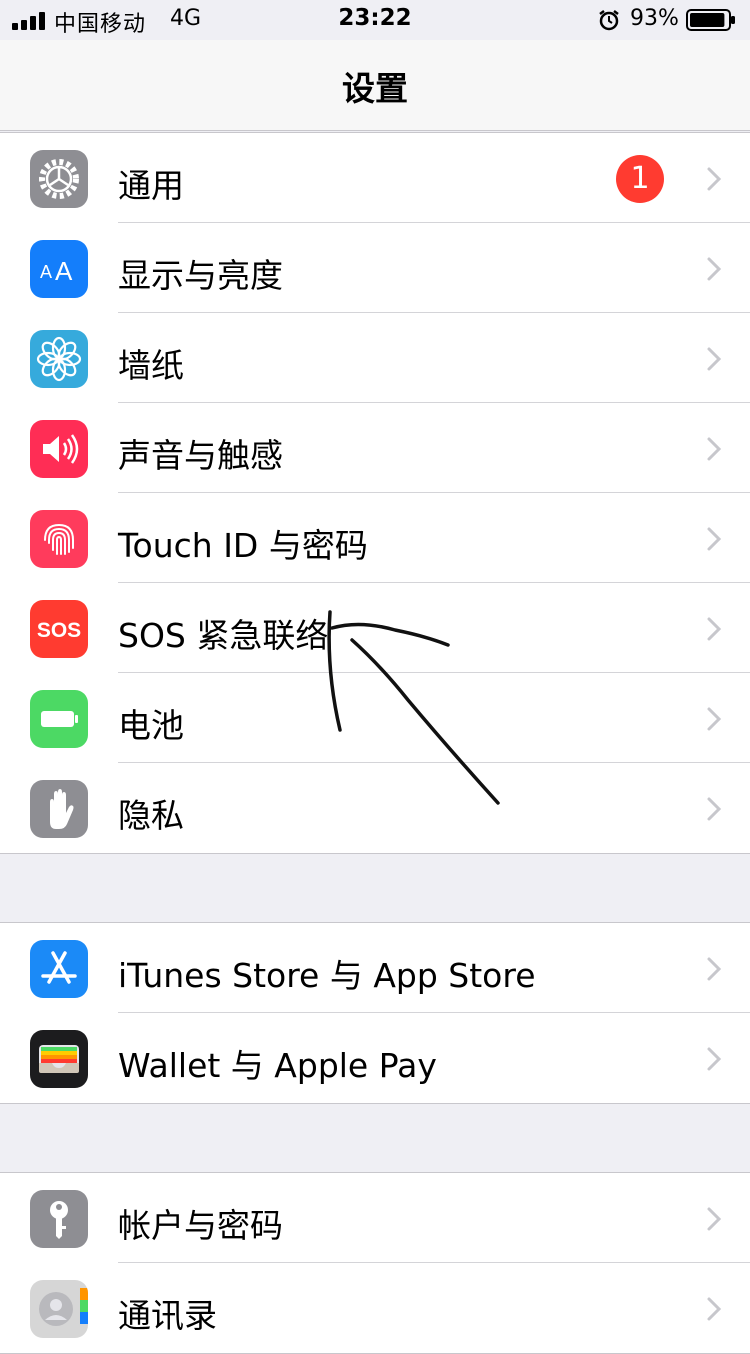 The height and width of the screenshot is (1354, 750). Describe the element at coordinates (375, 1218) in the screenshot. I see `settings-row-accounts-passwords: 帐户与密码` at that location.